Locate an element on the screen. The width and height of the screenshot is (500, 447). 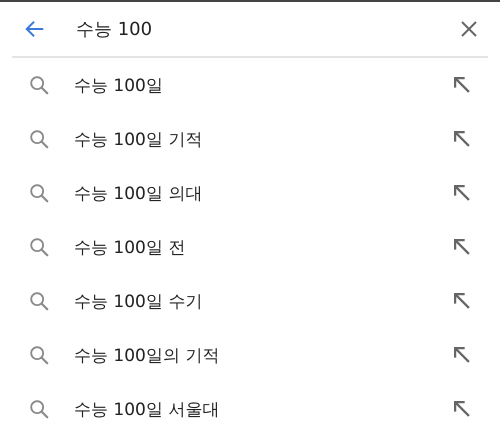
suggestion-item: 수능 100일 is located at coordinates (264, 85).